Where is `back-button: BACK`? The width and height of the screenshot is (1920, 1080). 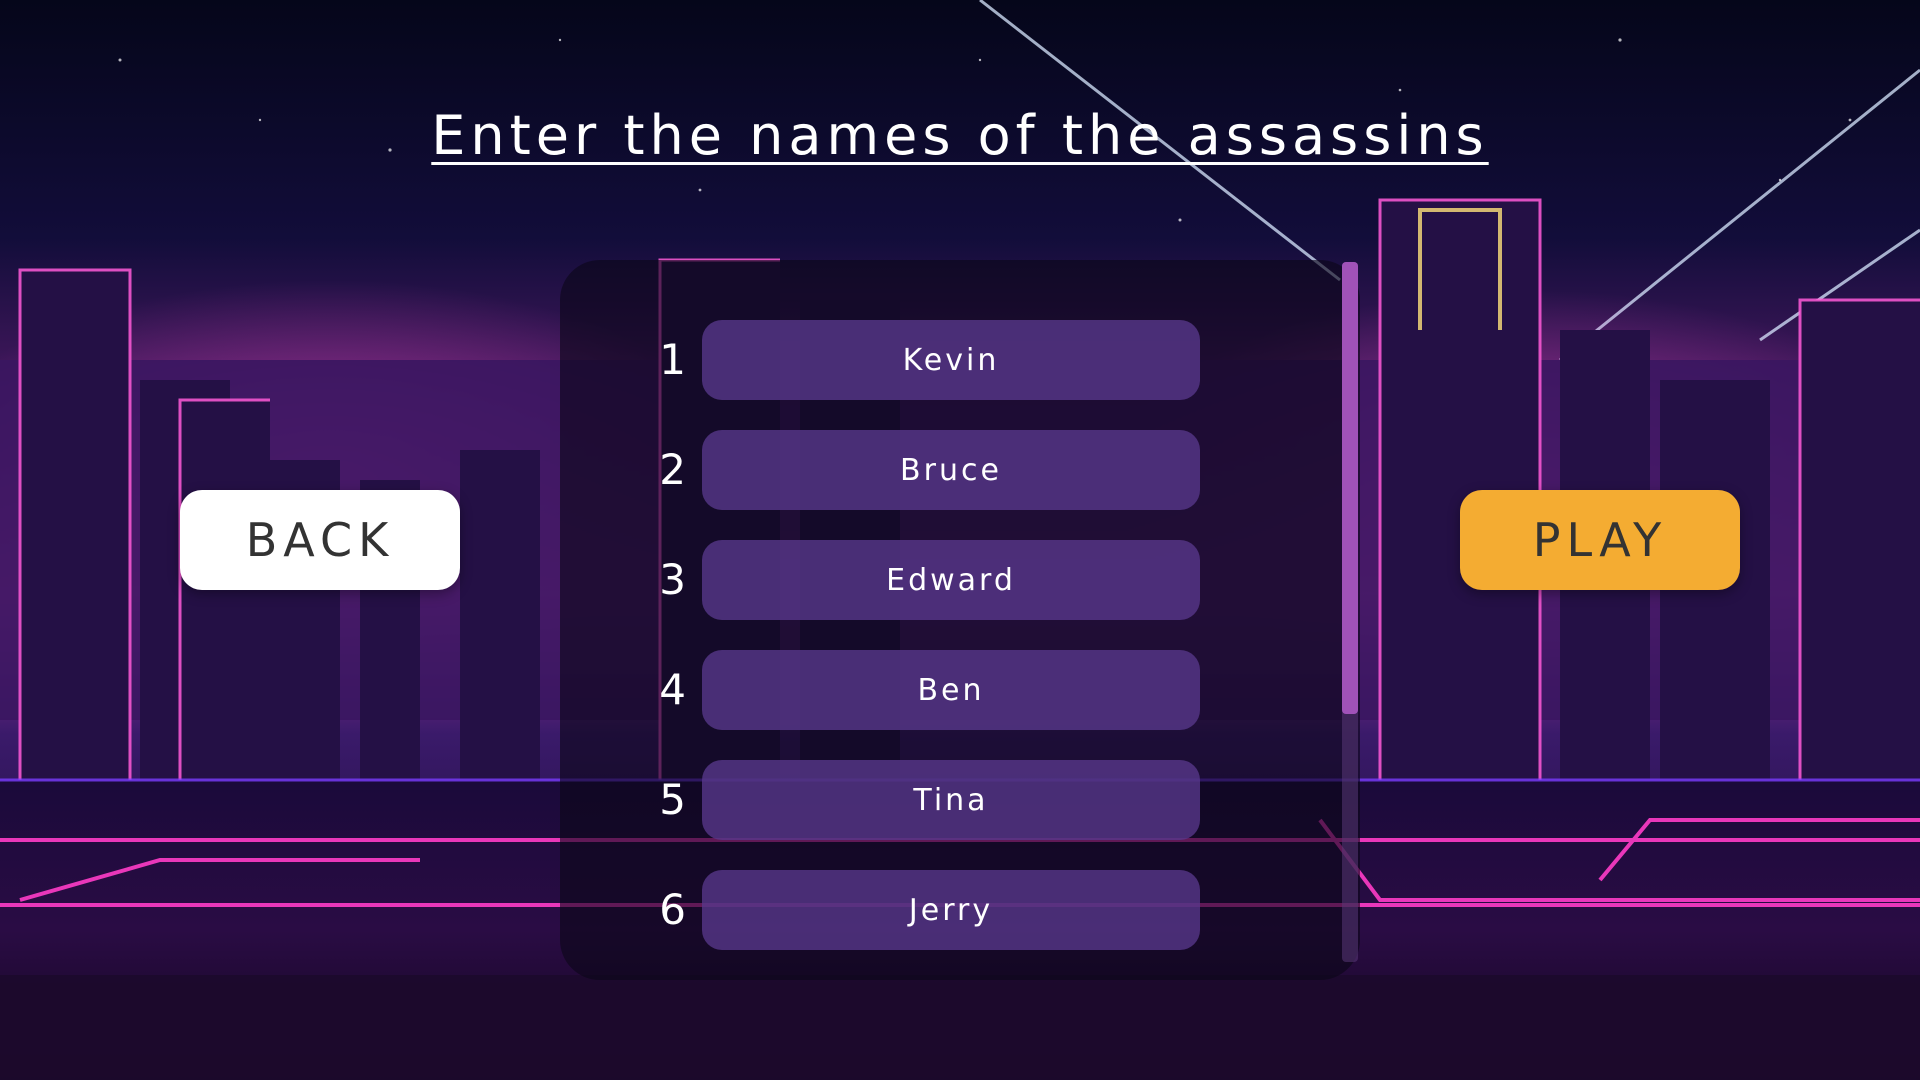 back-button: BACK is located at coordinates (320, 540).